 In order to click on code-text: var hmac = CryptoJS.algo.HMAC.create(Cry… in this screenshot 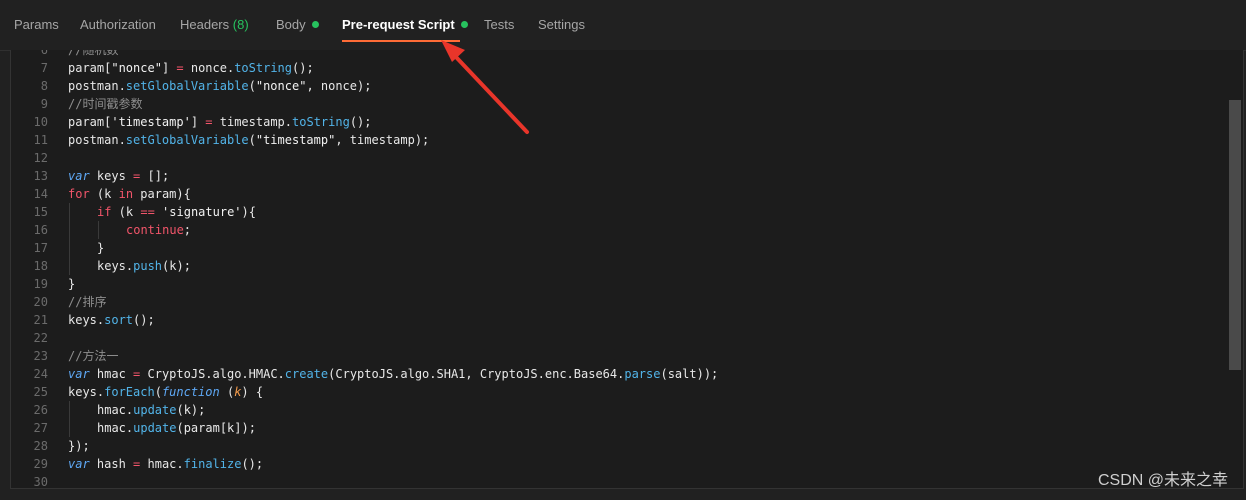, I will do `click(393, 374)`.